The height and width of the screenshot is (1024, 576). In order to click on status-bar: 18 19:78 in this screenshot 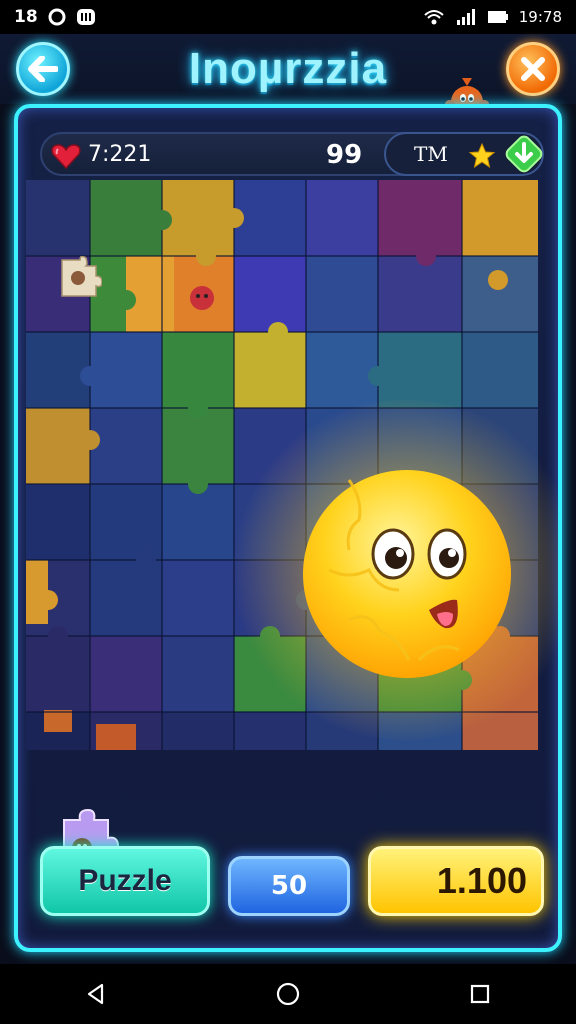, I will do `click(288, 17)`.